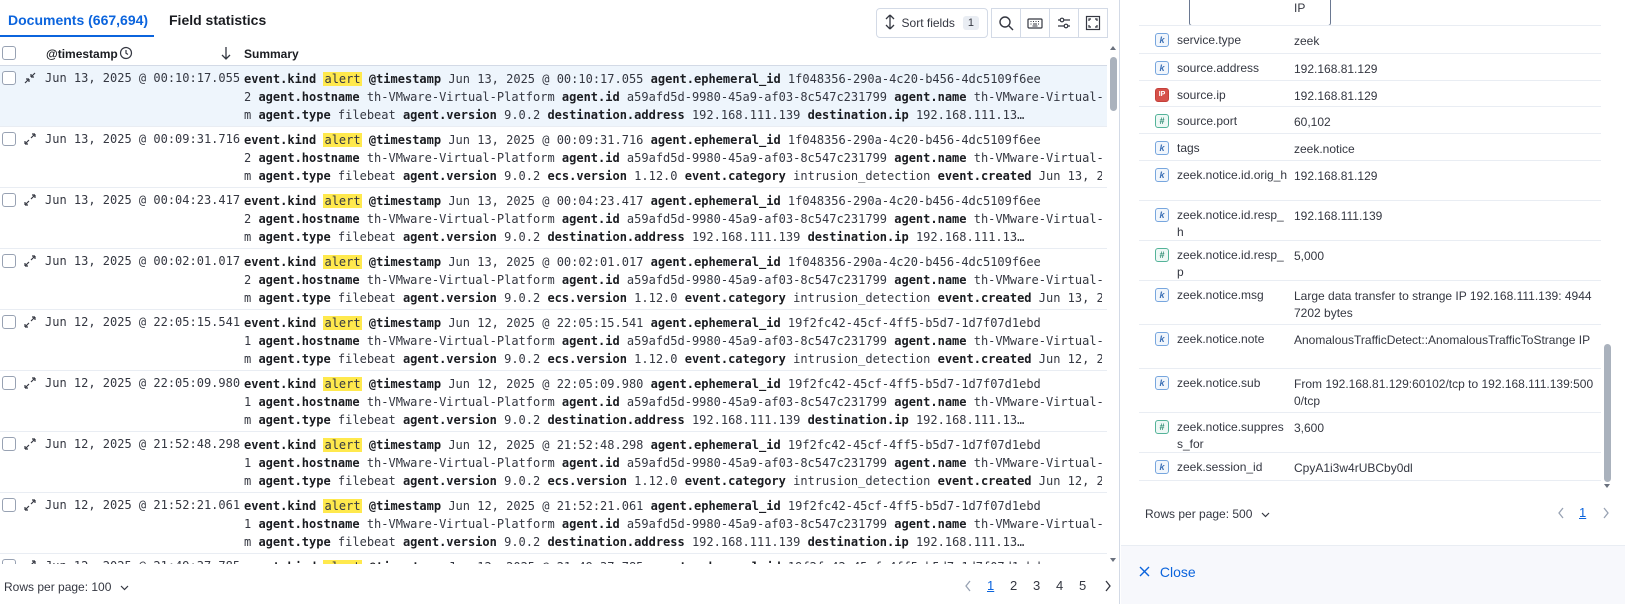 The image size is (1625, 604). I want to click on page-5-link: 5, so click(1082, 585).